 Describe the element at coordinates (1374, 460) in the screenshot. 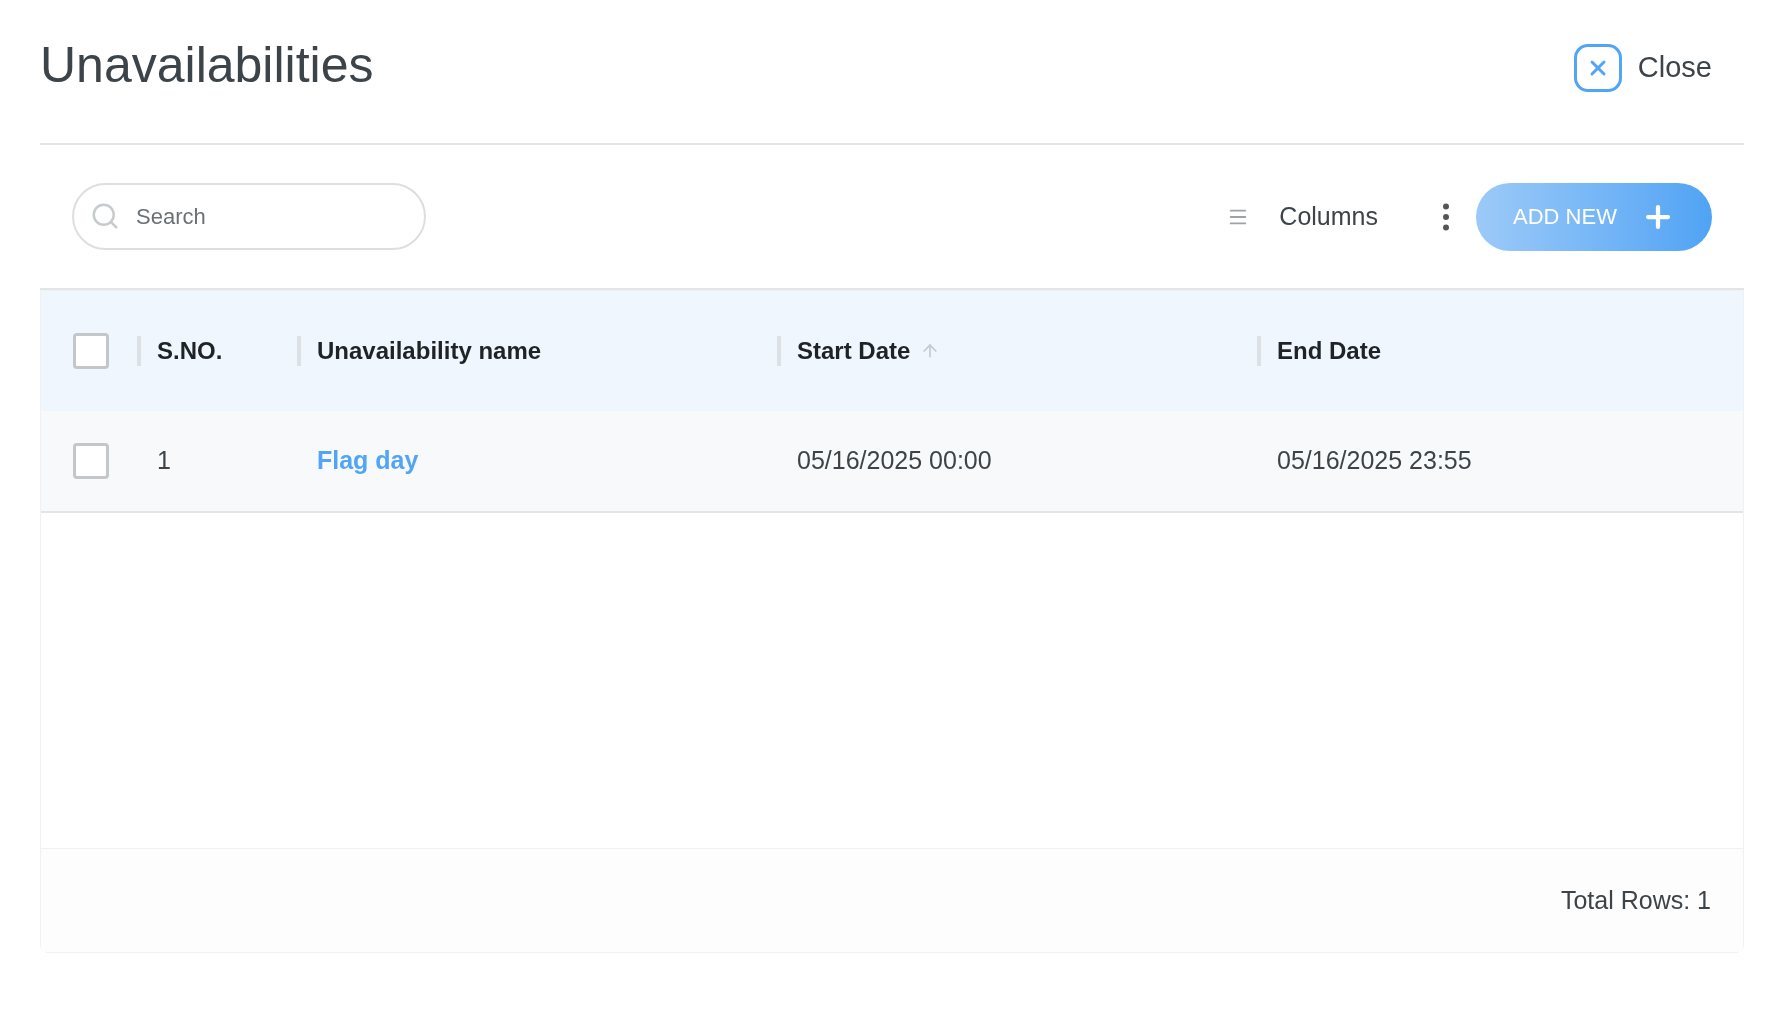

I see `table-cell: 05/16/2025 23:55` at that location.